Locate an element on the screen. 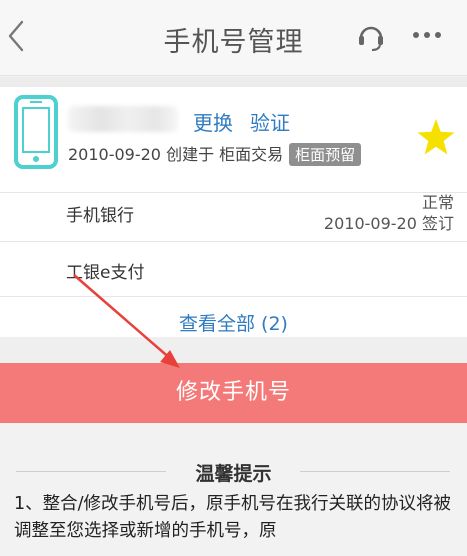 This screenshot has width=467, height=556. service-status-note: 签订 is located at coordinates (437, 223).